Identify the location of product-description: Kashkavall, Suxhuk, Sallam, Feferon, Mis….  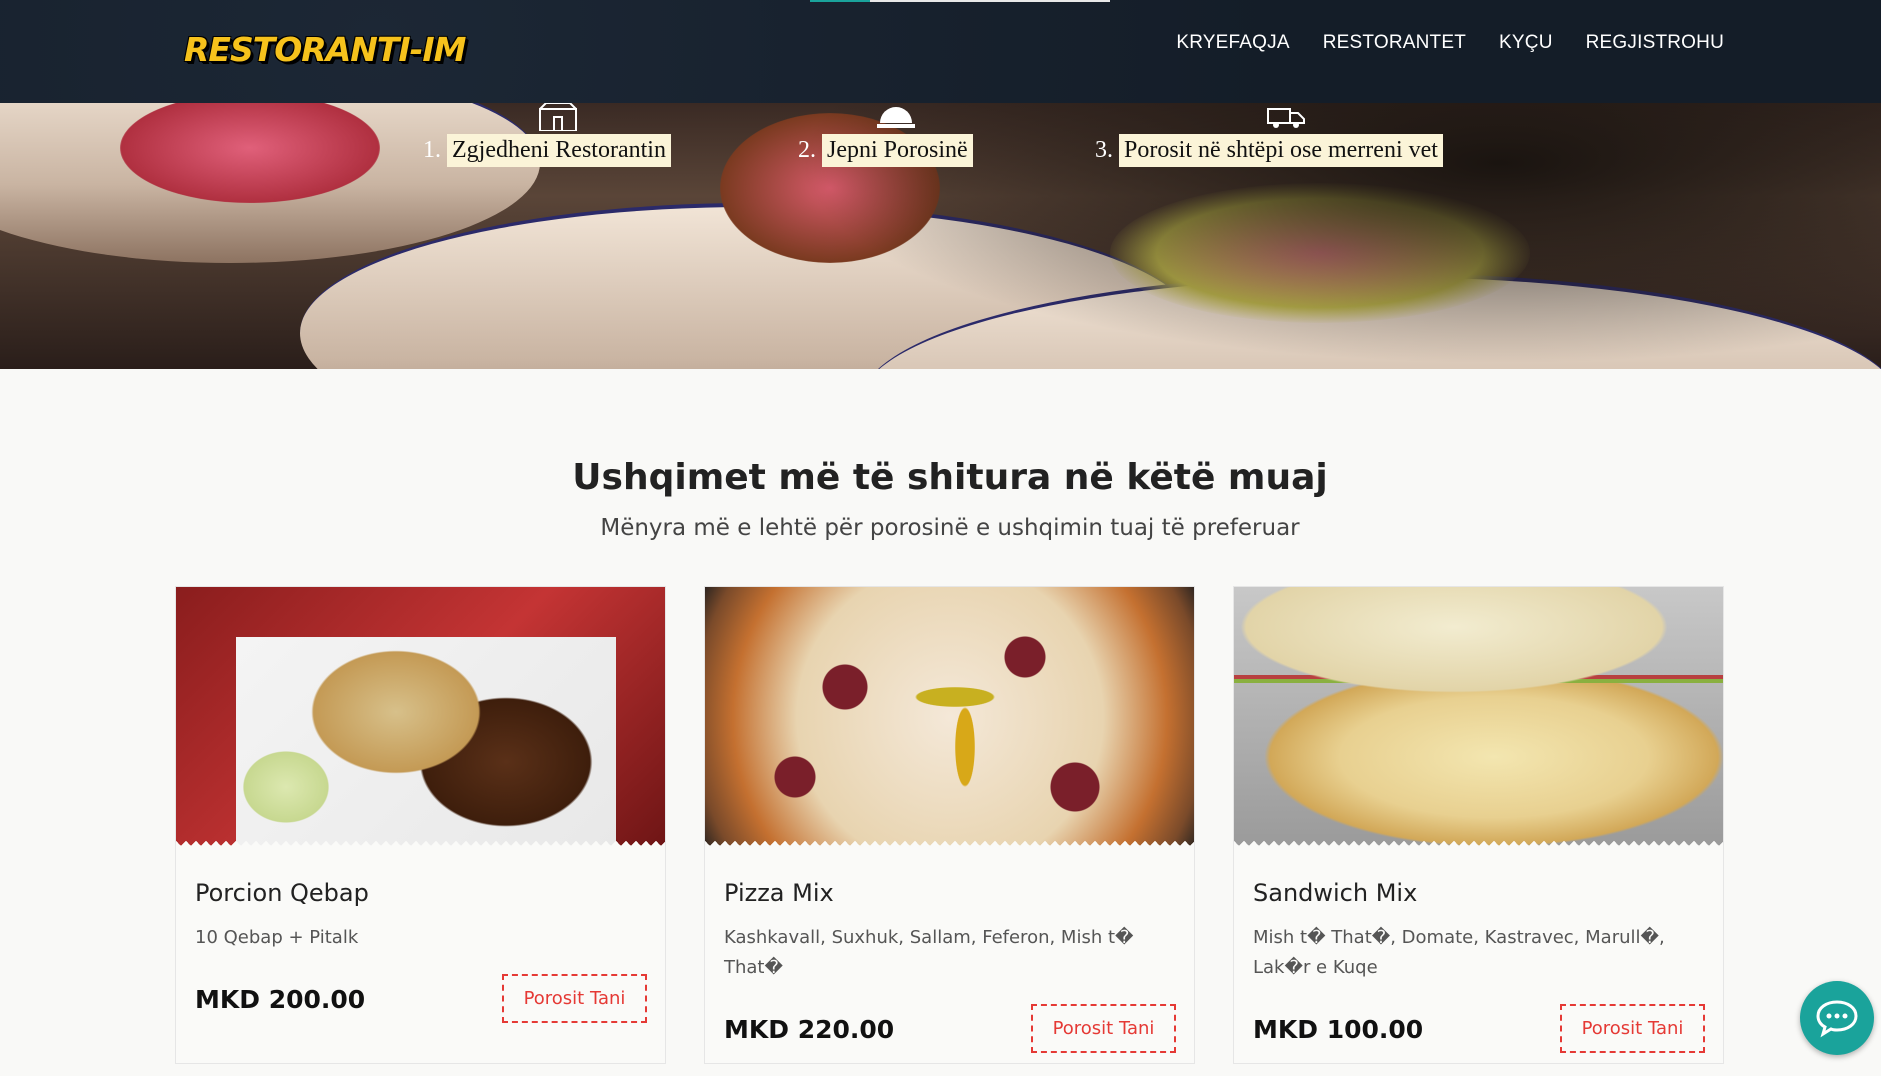
(929, 952).